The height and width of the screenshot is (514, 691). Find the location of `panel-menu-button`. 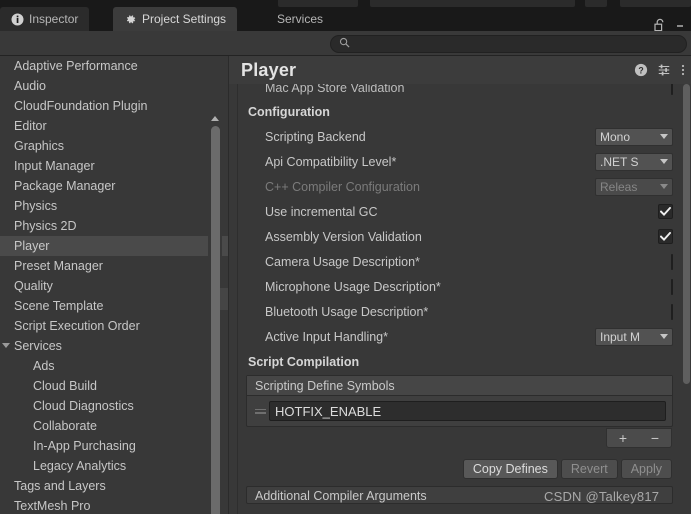

panel-menu-button is located at coordinates (683, 70).